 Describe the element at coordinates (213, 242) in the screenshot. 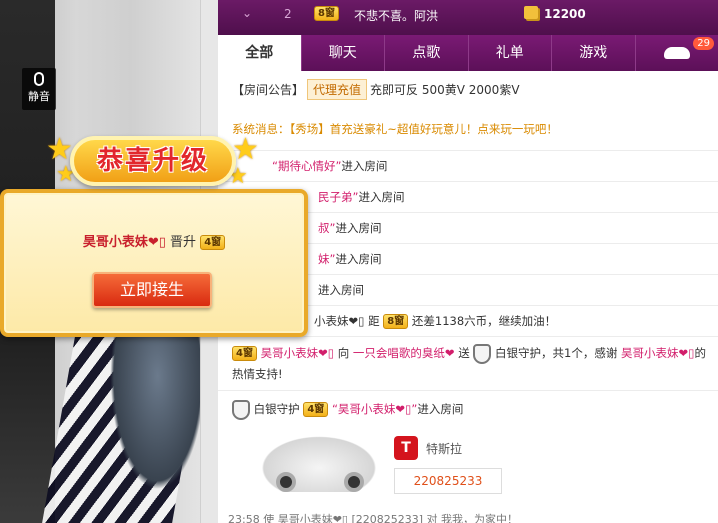

I see `levelup-level-badge: 4窗` at that location.